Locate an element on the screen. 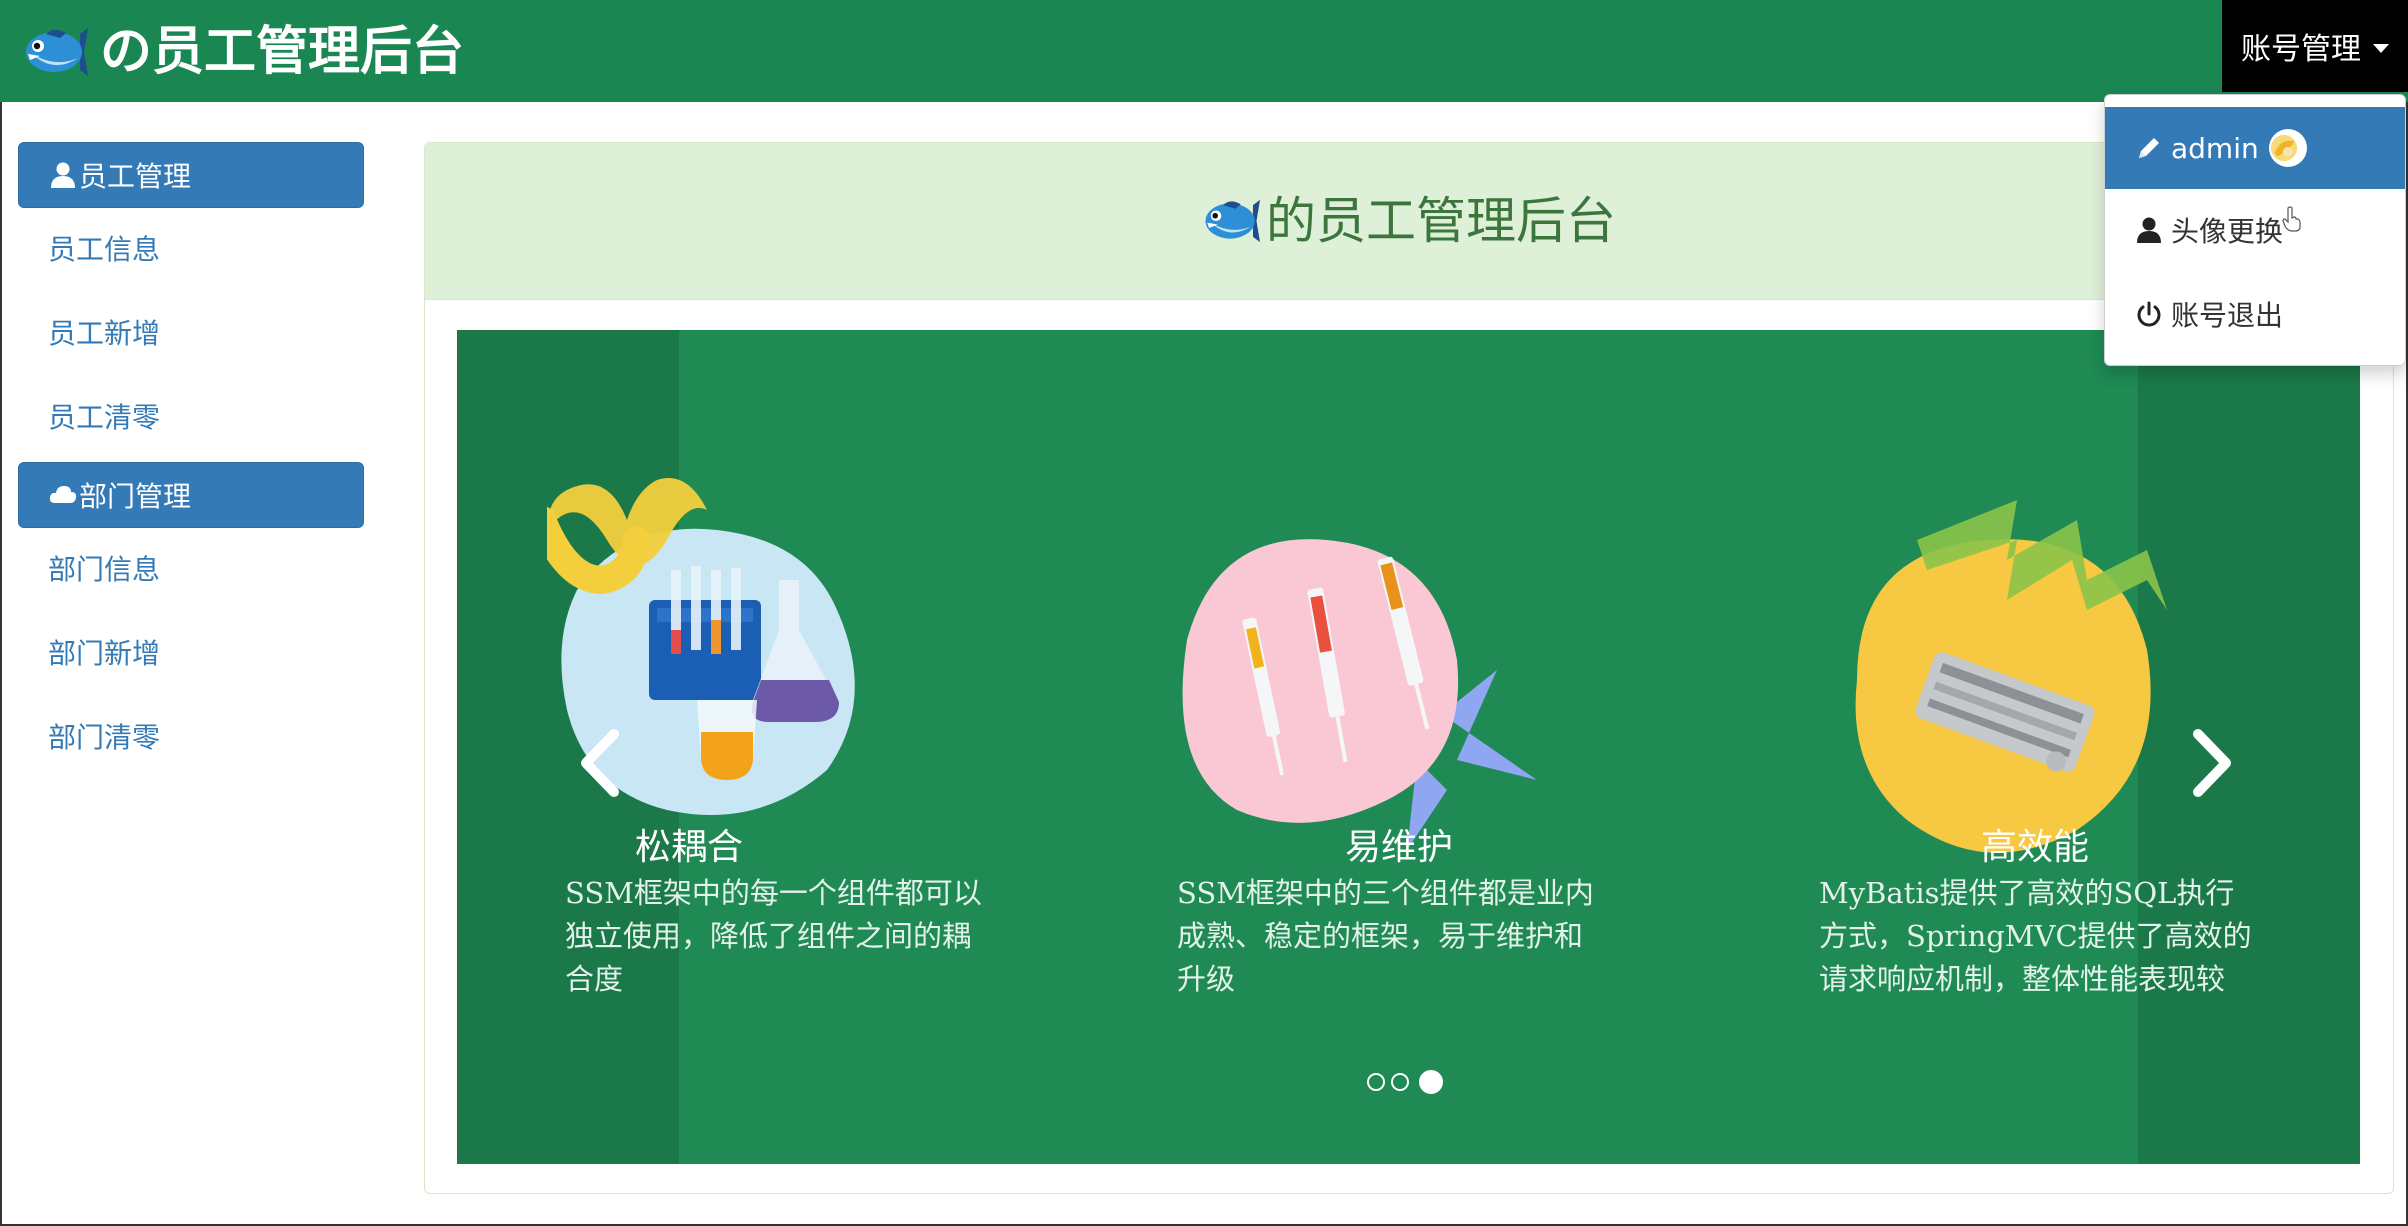  feature-desc-line: 升级 is located at coordinates (1206, 979).